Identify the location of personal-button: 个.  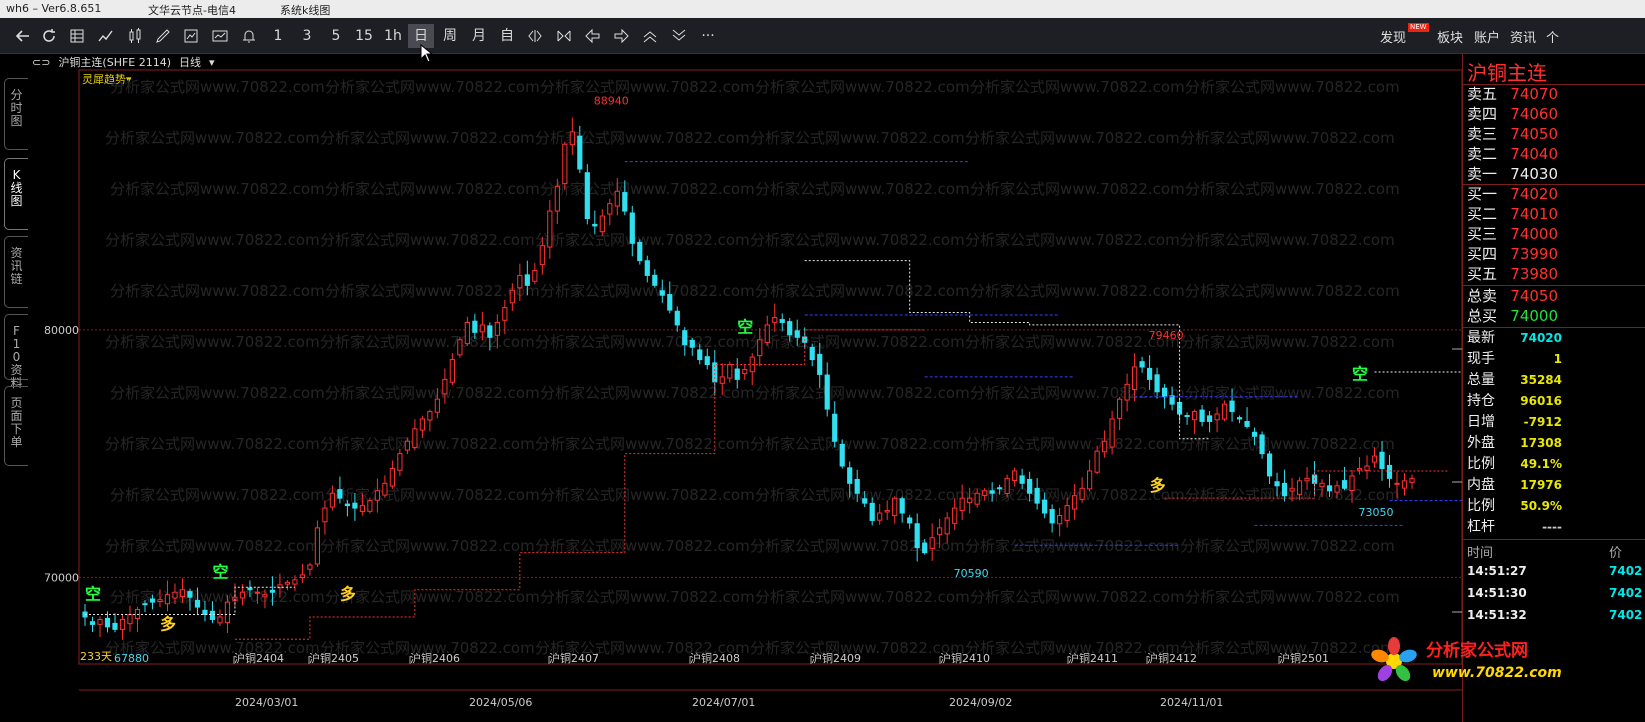
(1552, 36).